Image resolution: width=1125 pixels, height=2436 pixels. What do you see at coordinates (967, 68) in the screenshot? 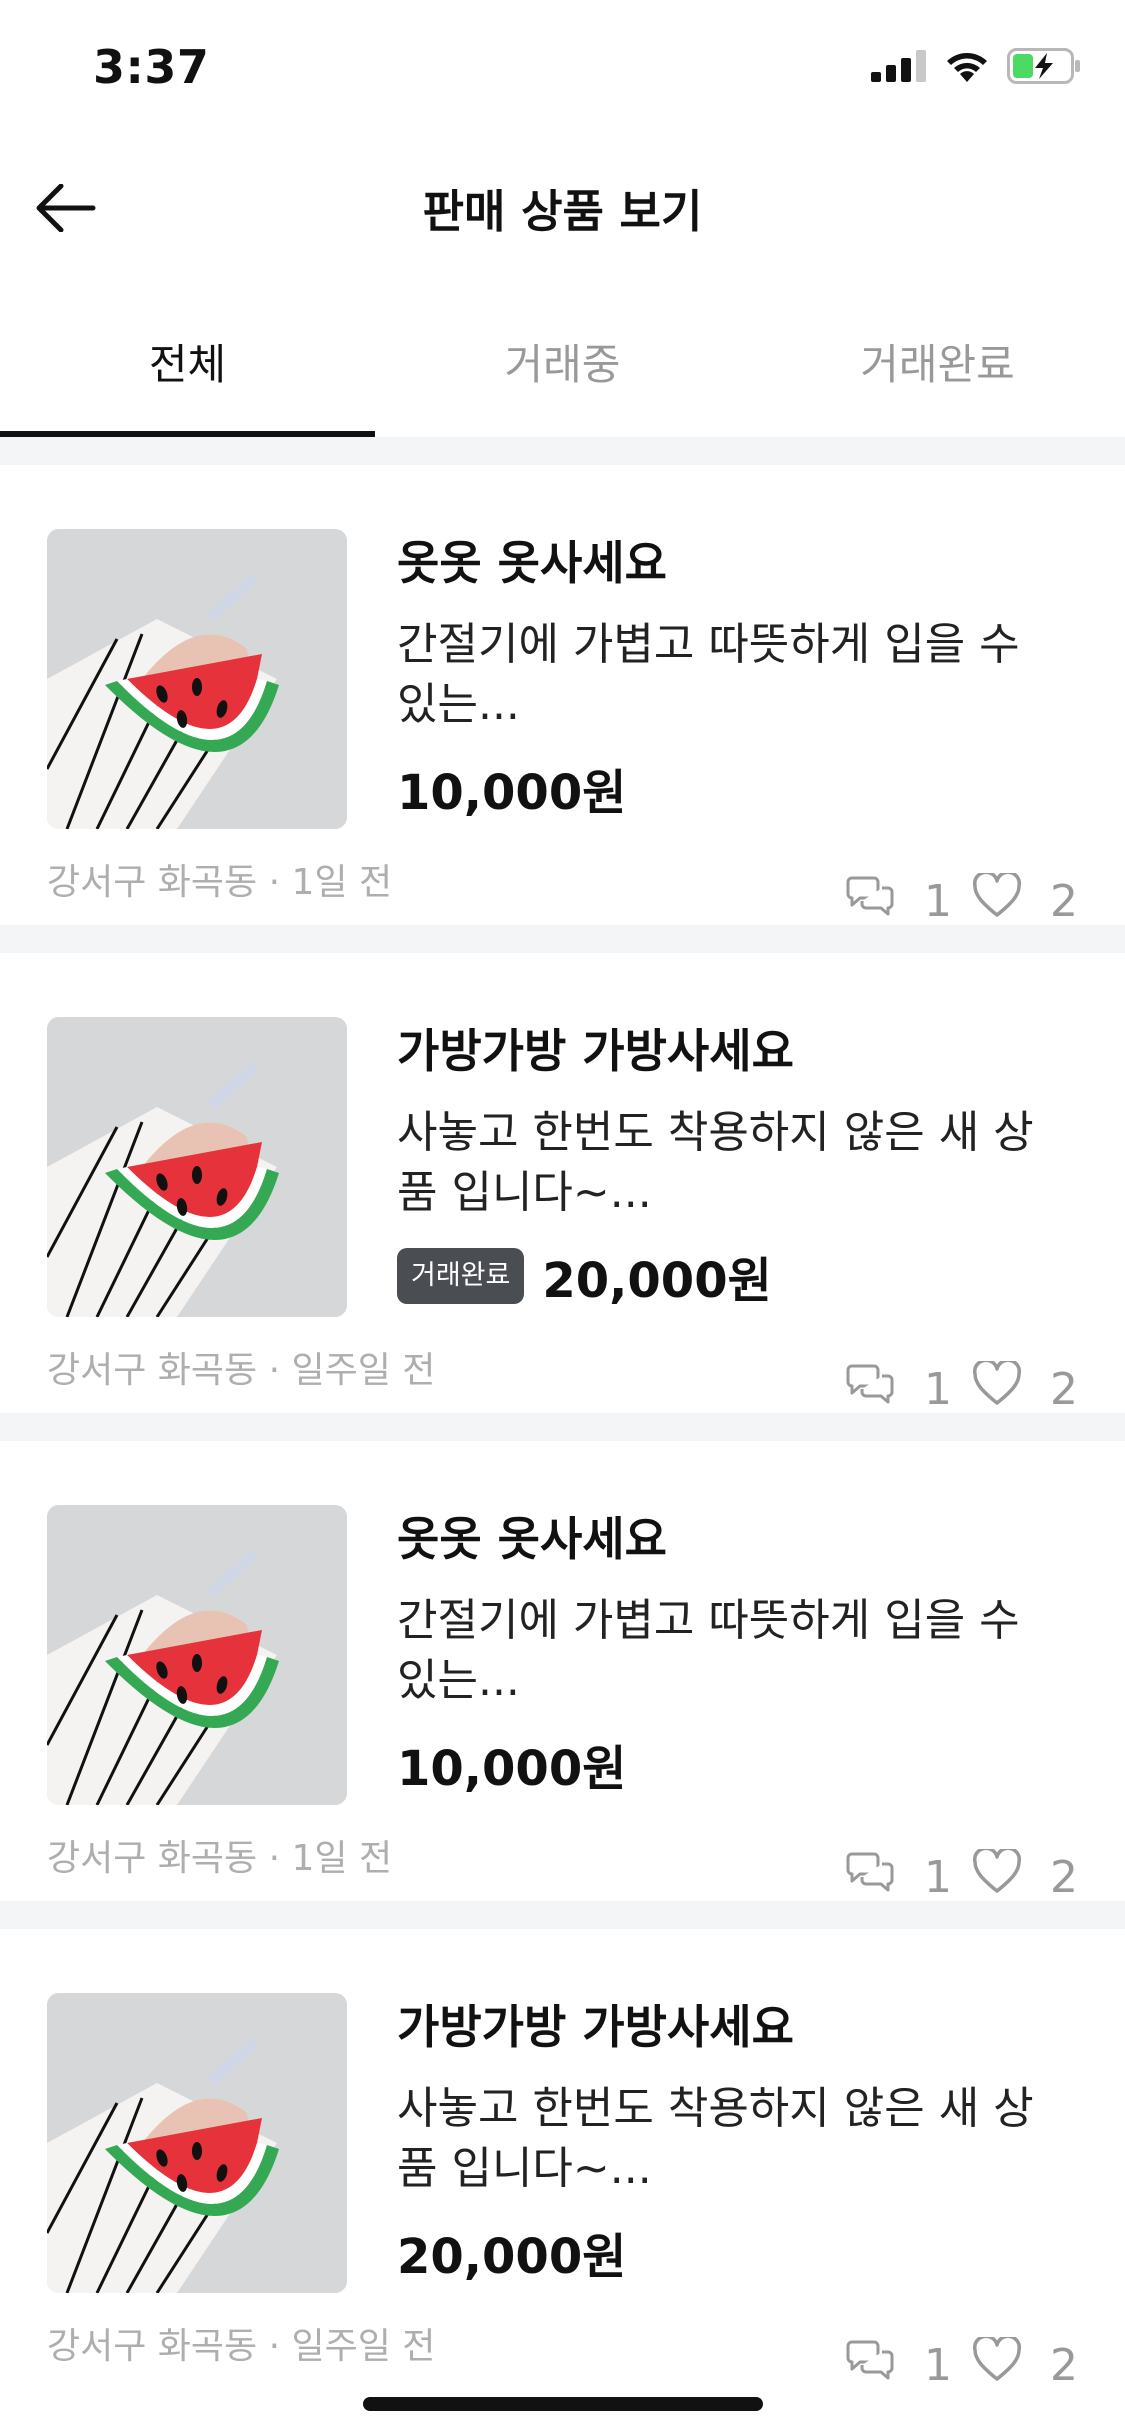
I see `wifi-icon` at bounding box center [967, 68].